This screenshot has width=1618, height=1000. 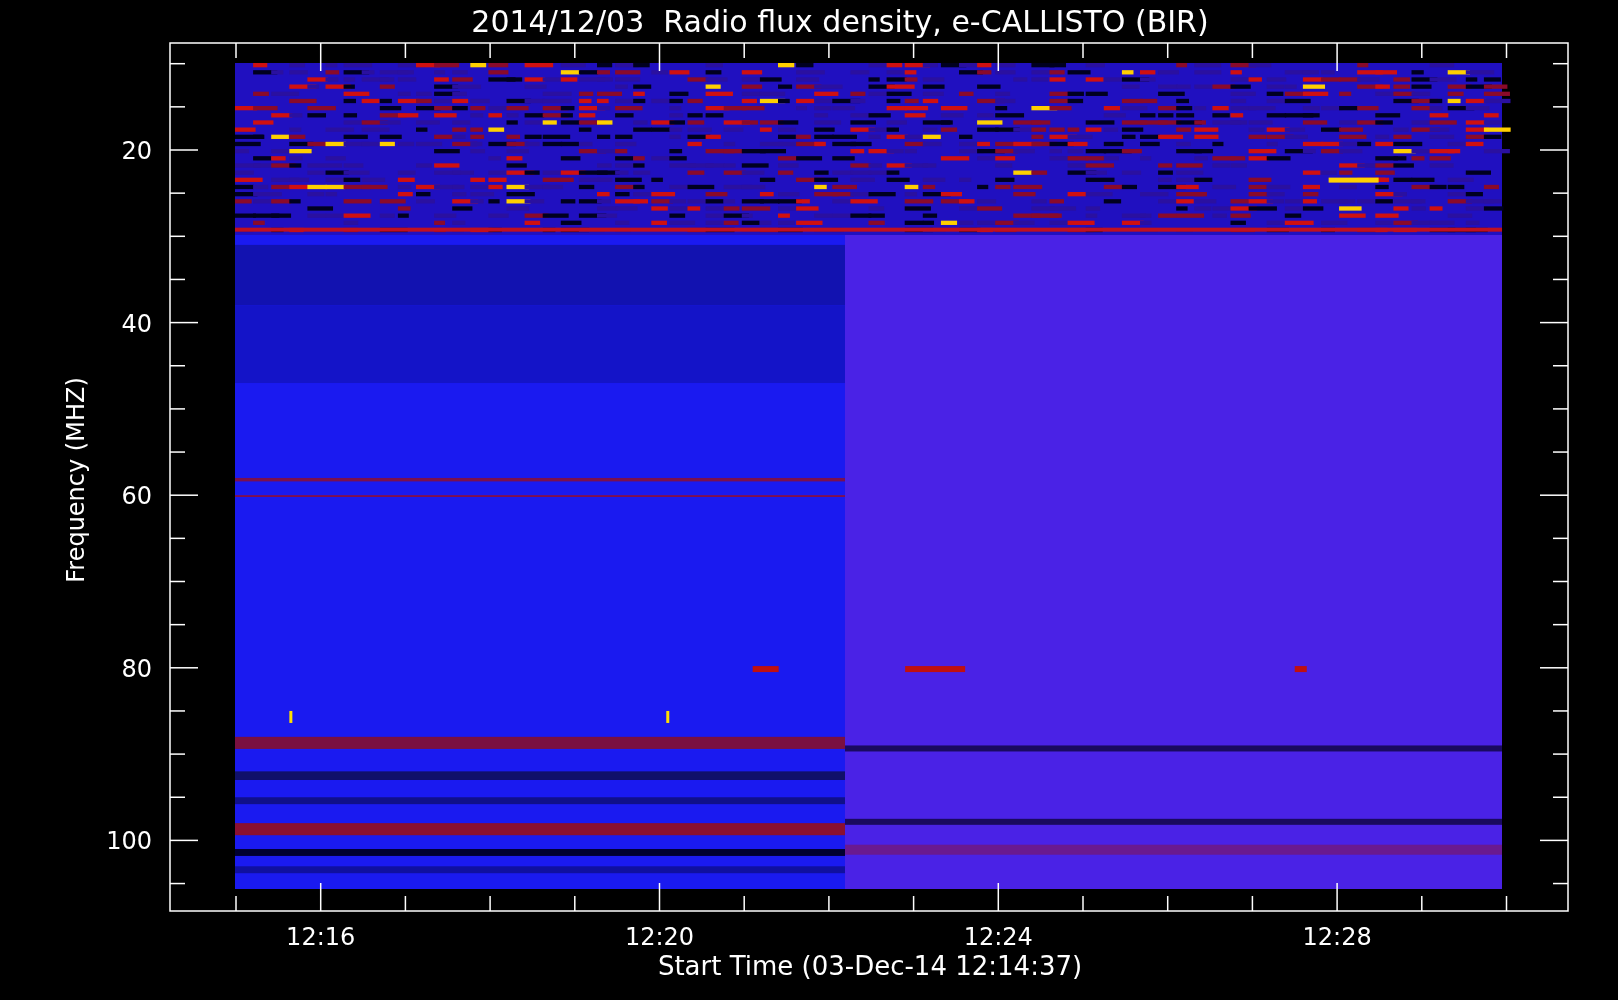 What do you see at coordinates (998, 937) in the screenshot?
I see `x-tick-label: 12:24` at bounding box center [998, 937].